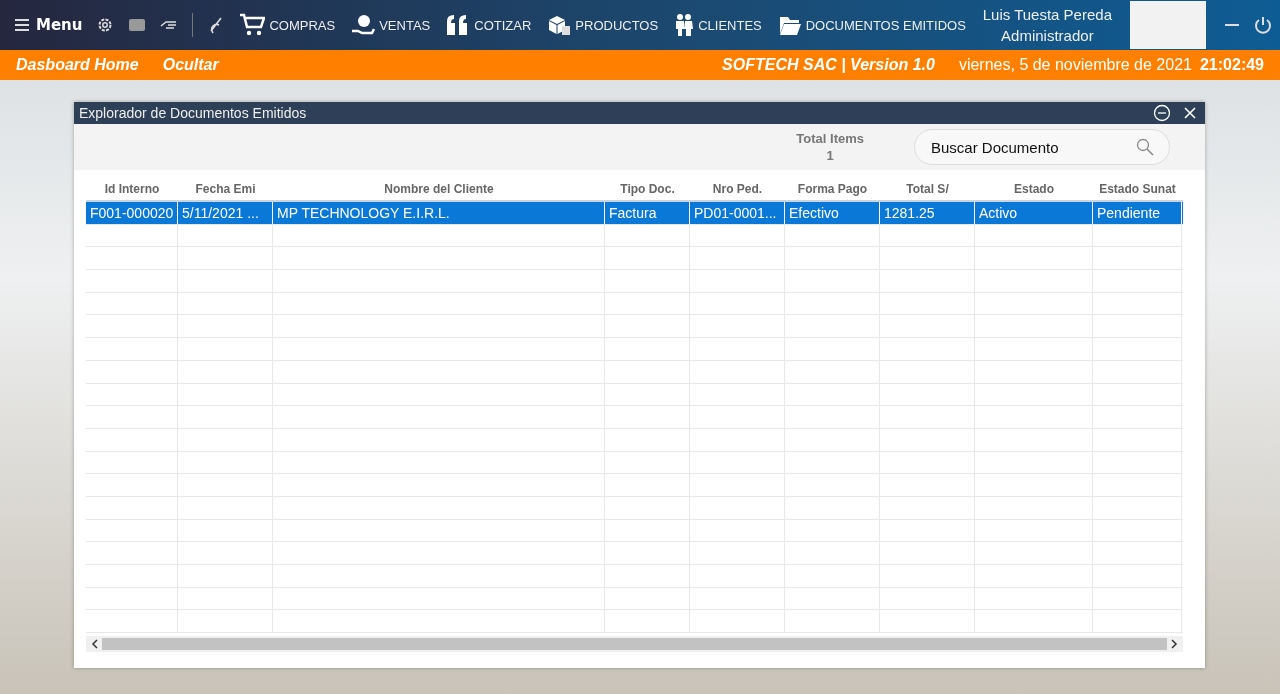  Describe the element at coordinates (252, 25) in the screenshot. I see `cart-icon` at that location.